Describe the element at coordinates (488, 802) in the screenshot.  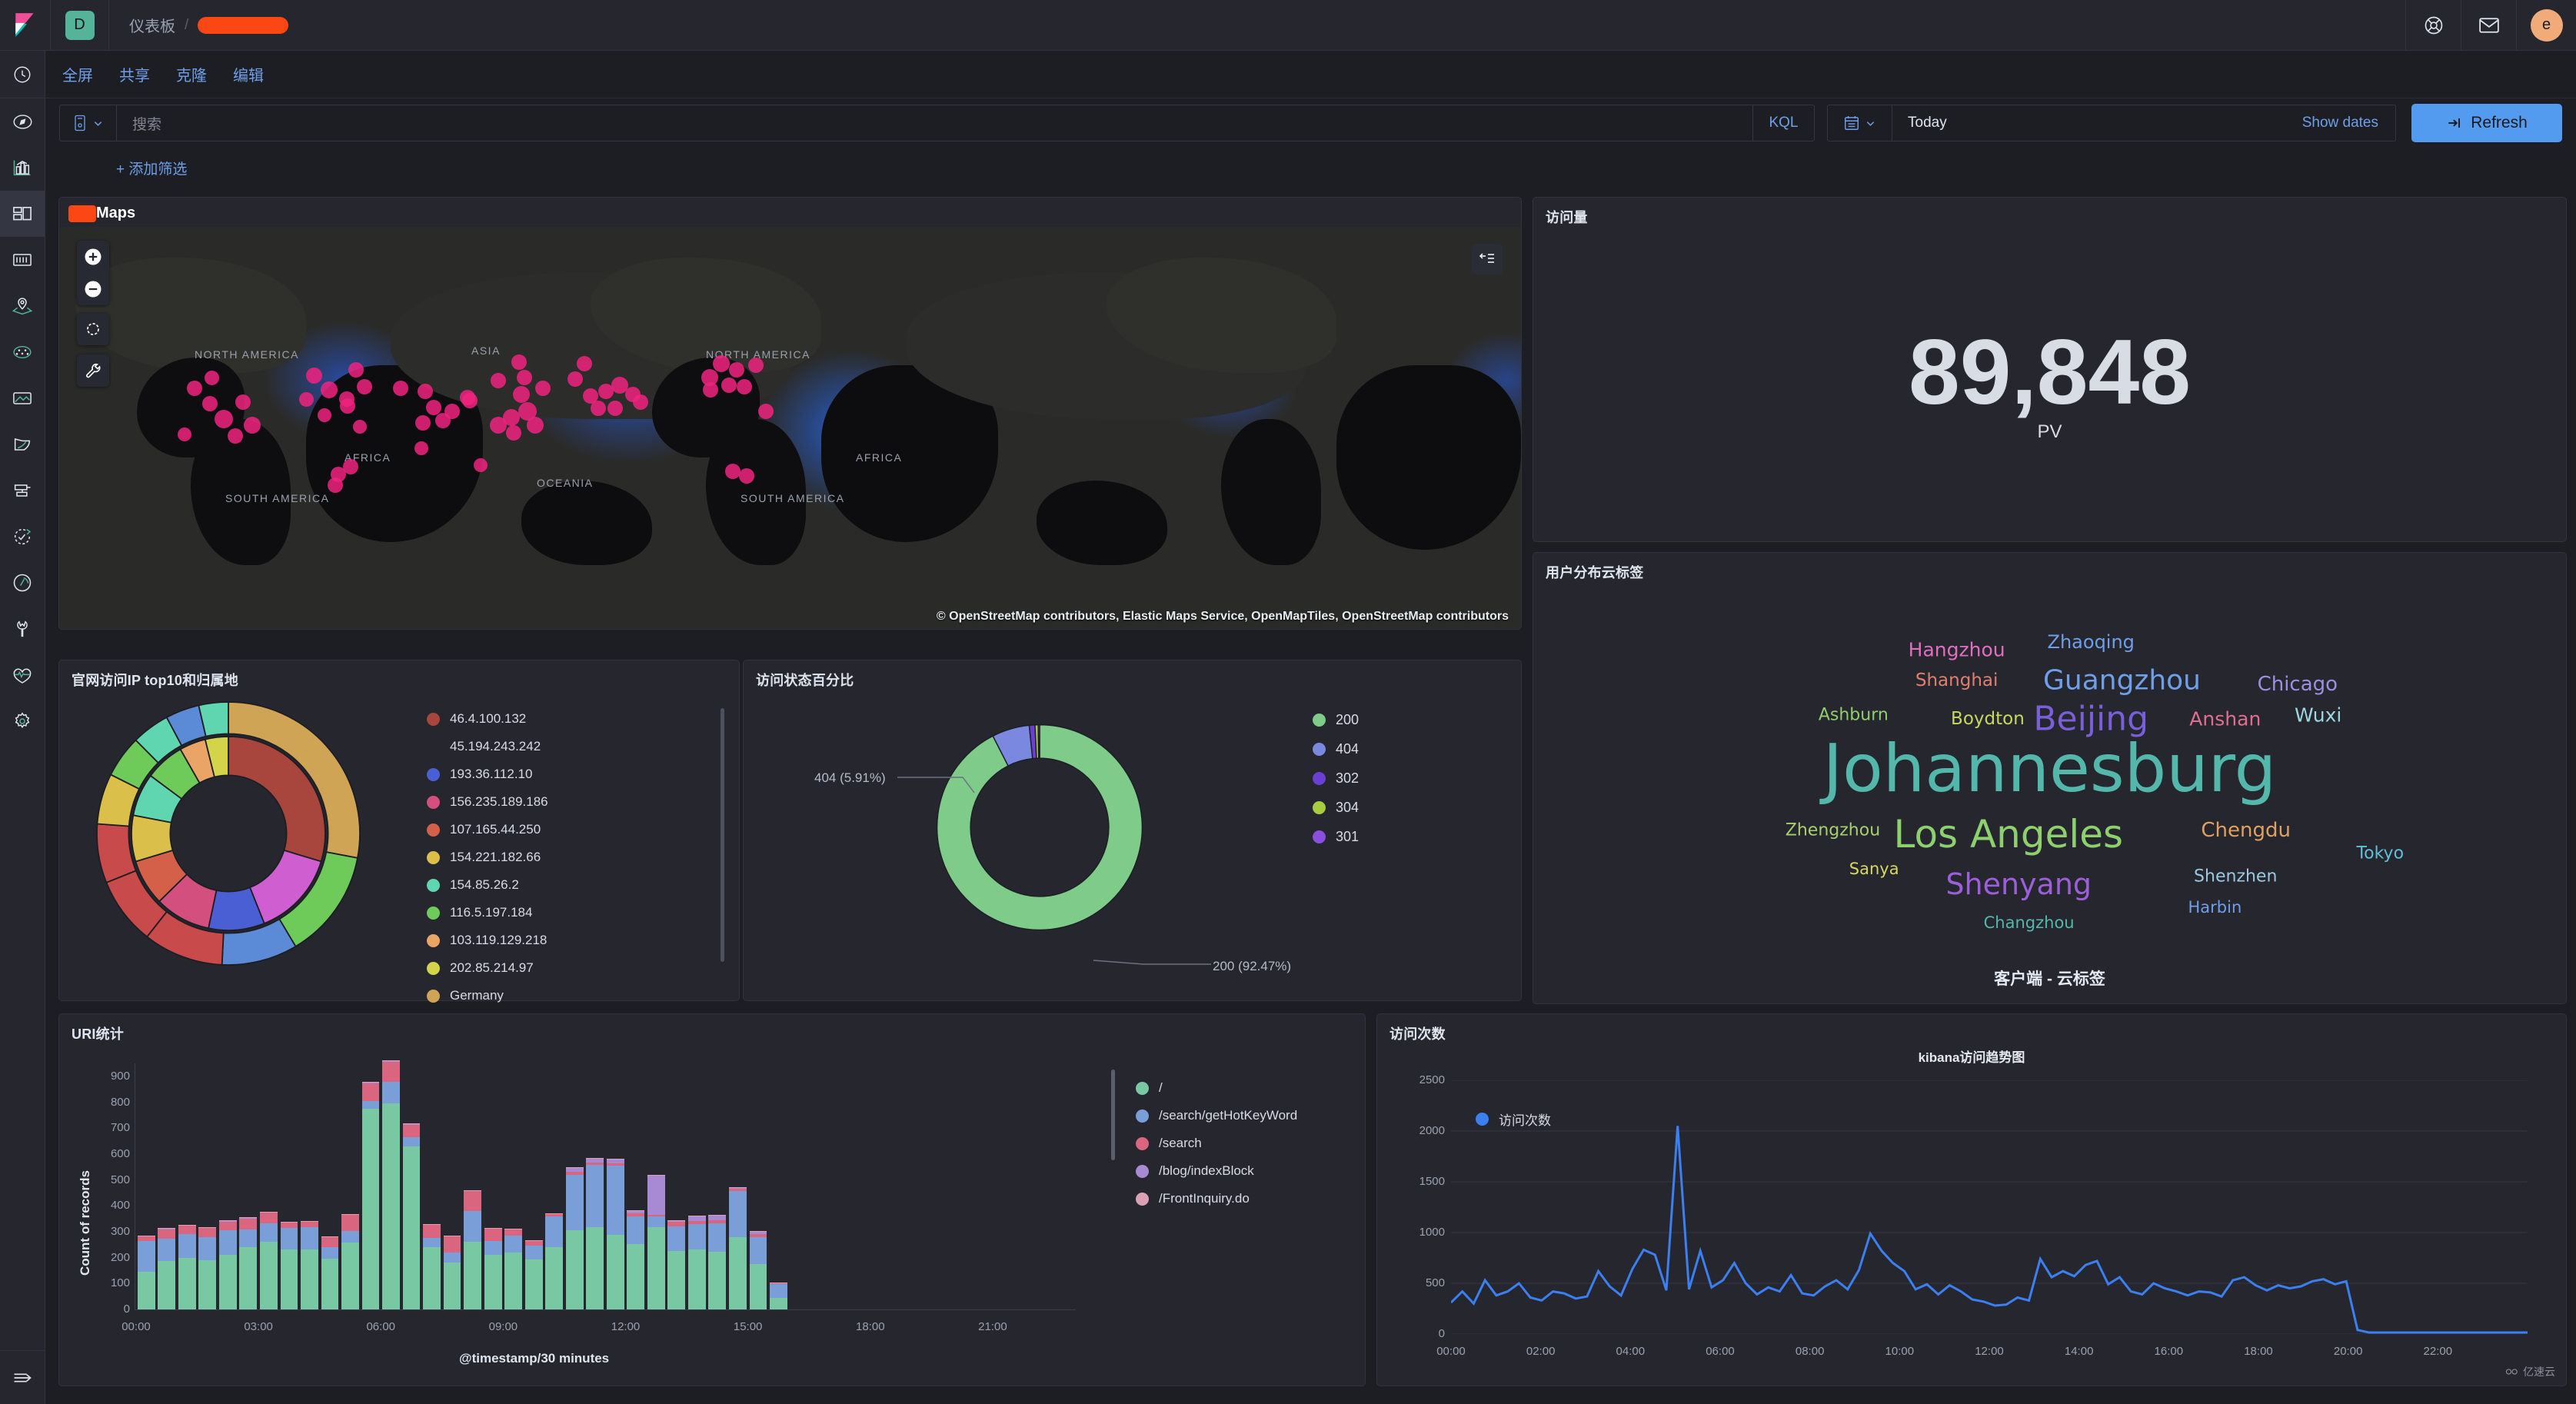
I see `legend-item: 156.235.189.186` at that location.